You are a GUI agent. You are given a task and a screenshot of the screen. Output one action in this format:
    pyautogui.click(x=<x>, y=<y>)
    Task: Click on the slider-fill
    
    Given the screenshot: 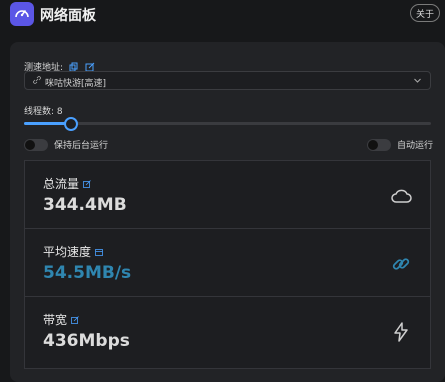 What is the action you would take?
    pyautogui.click(x=46, y=123)
    